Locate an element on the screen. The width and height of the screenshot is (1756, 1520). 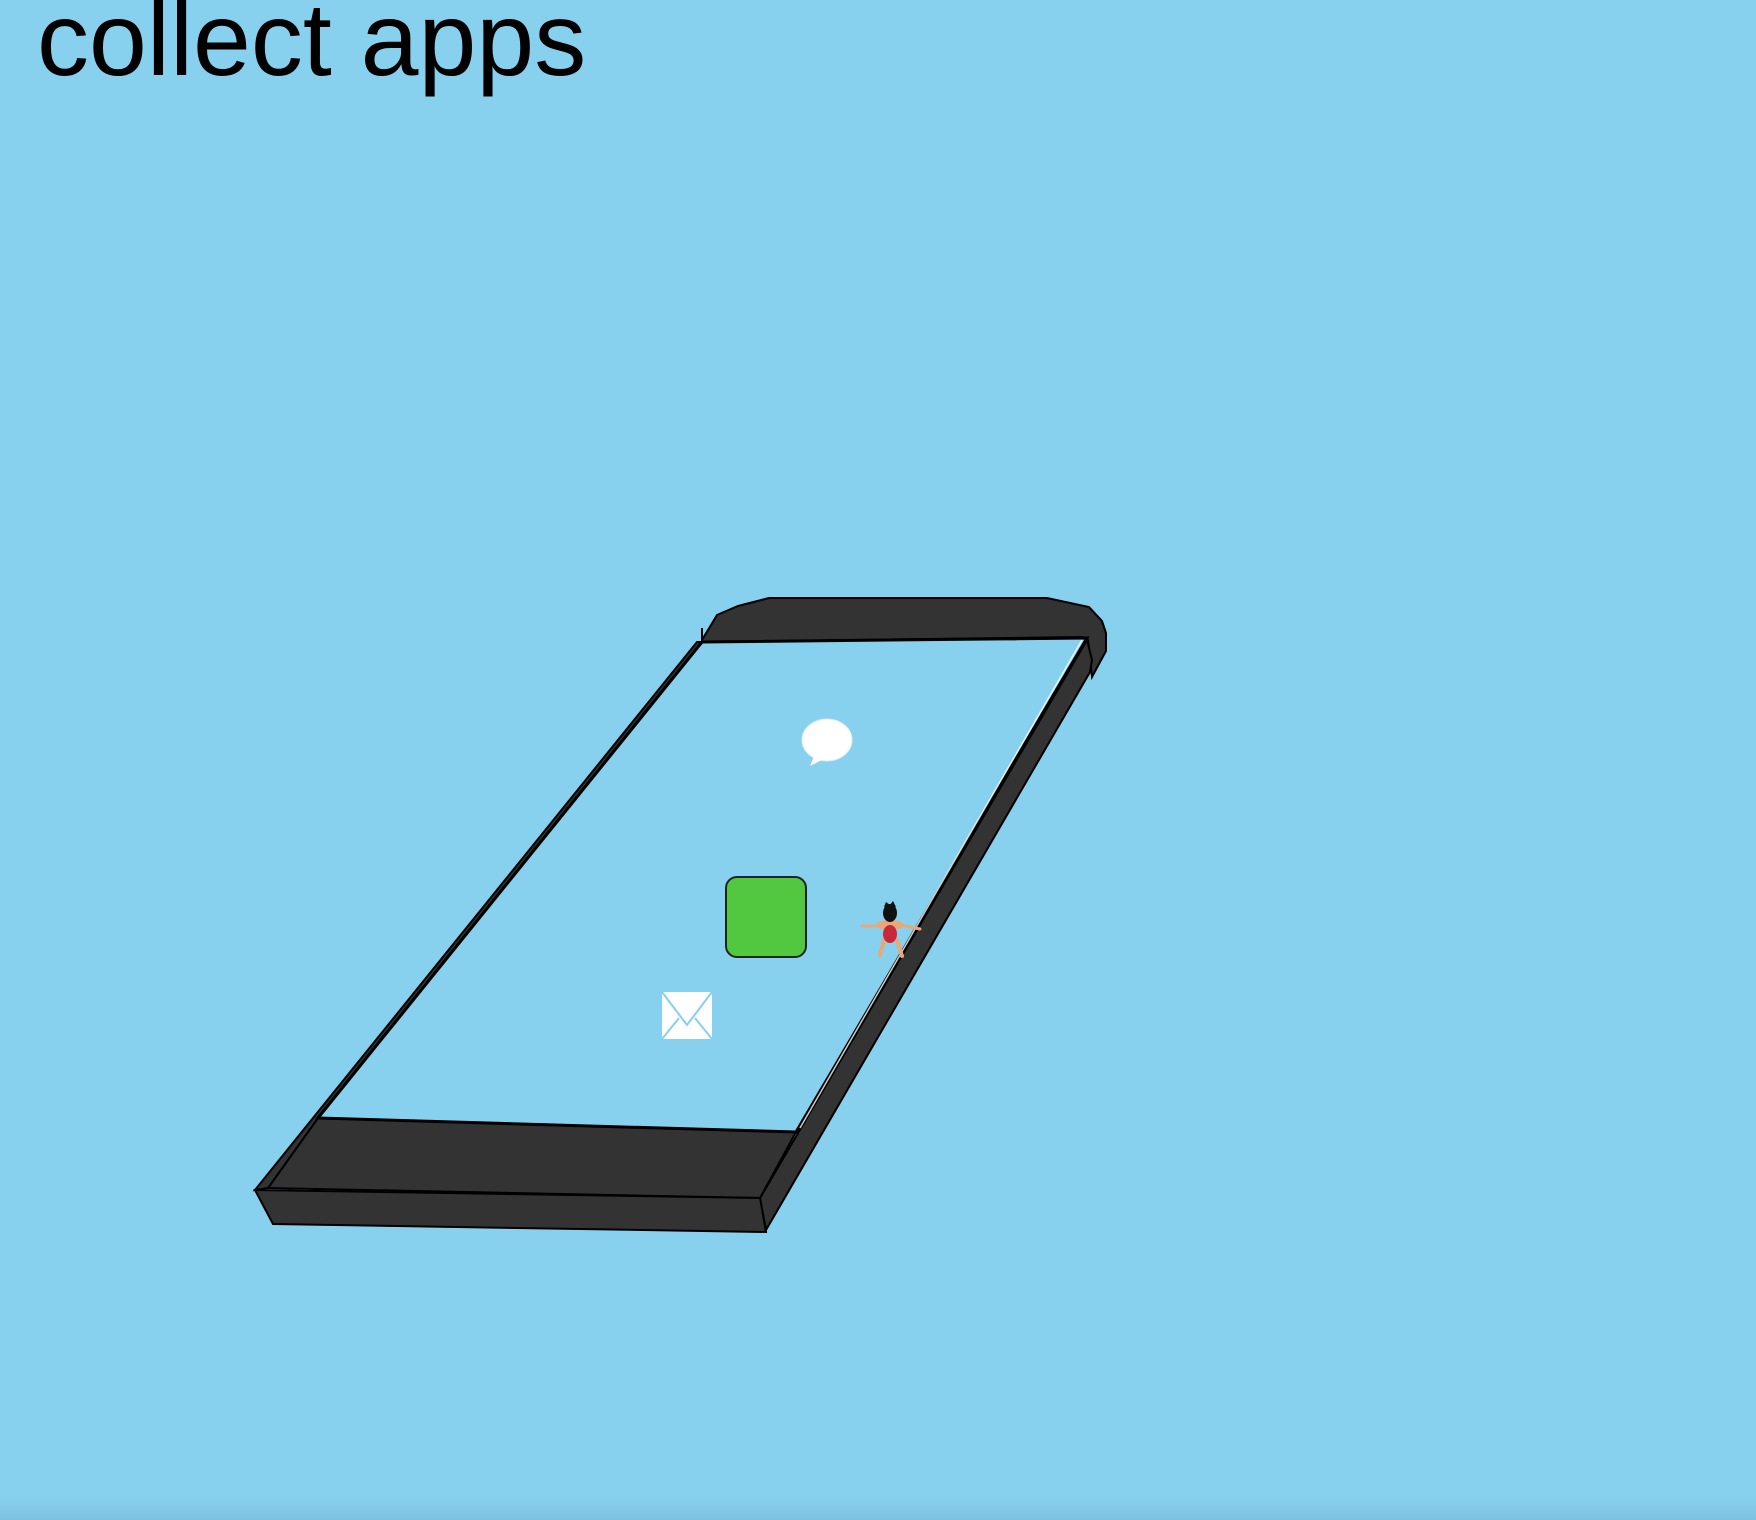
phone-bottom-edge is located at coordinates (510, 1211).